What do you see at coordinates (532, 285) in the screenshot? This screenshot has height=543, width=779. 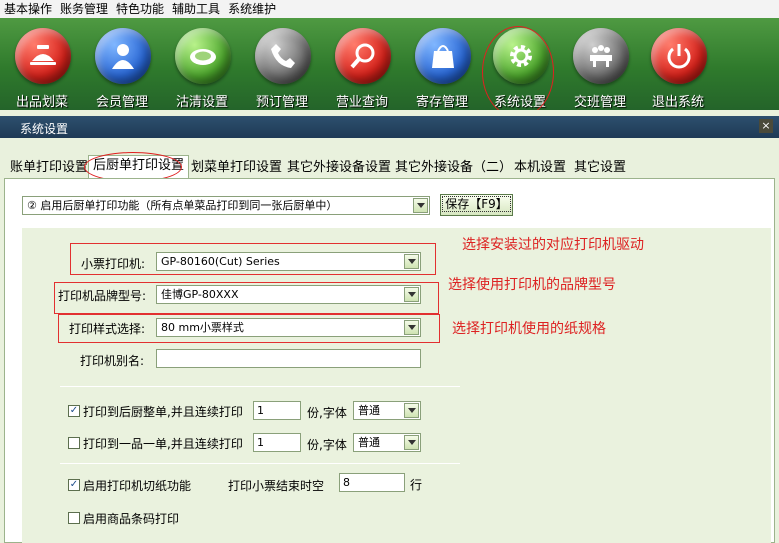 I see `note-brand: 选择使用打印机的品牌型号` at bounding box center [532, 285].